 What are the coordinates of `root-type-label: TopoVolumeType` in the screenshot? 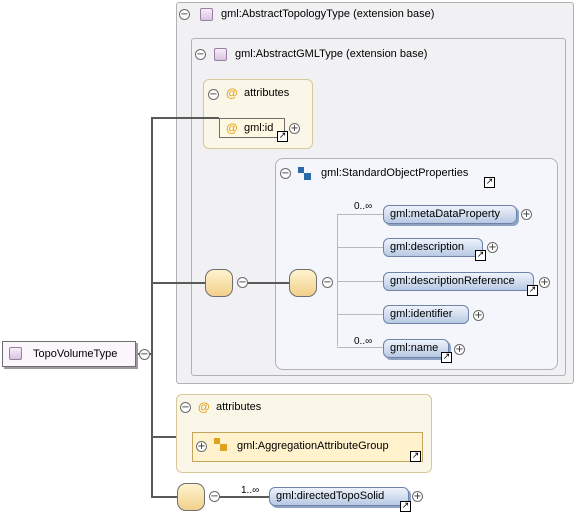 It's located at (75, 354).